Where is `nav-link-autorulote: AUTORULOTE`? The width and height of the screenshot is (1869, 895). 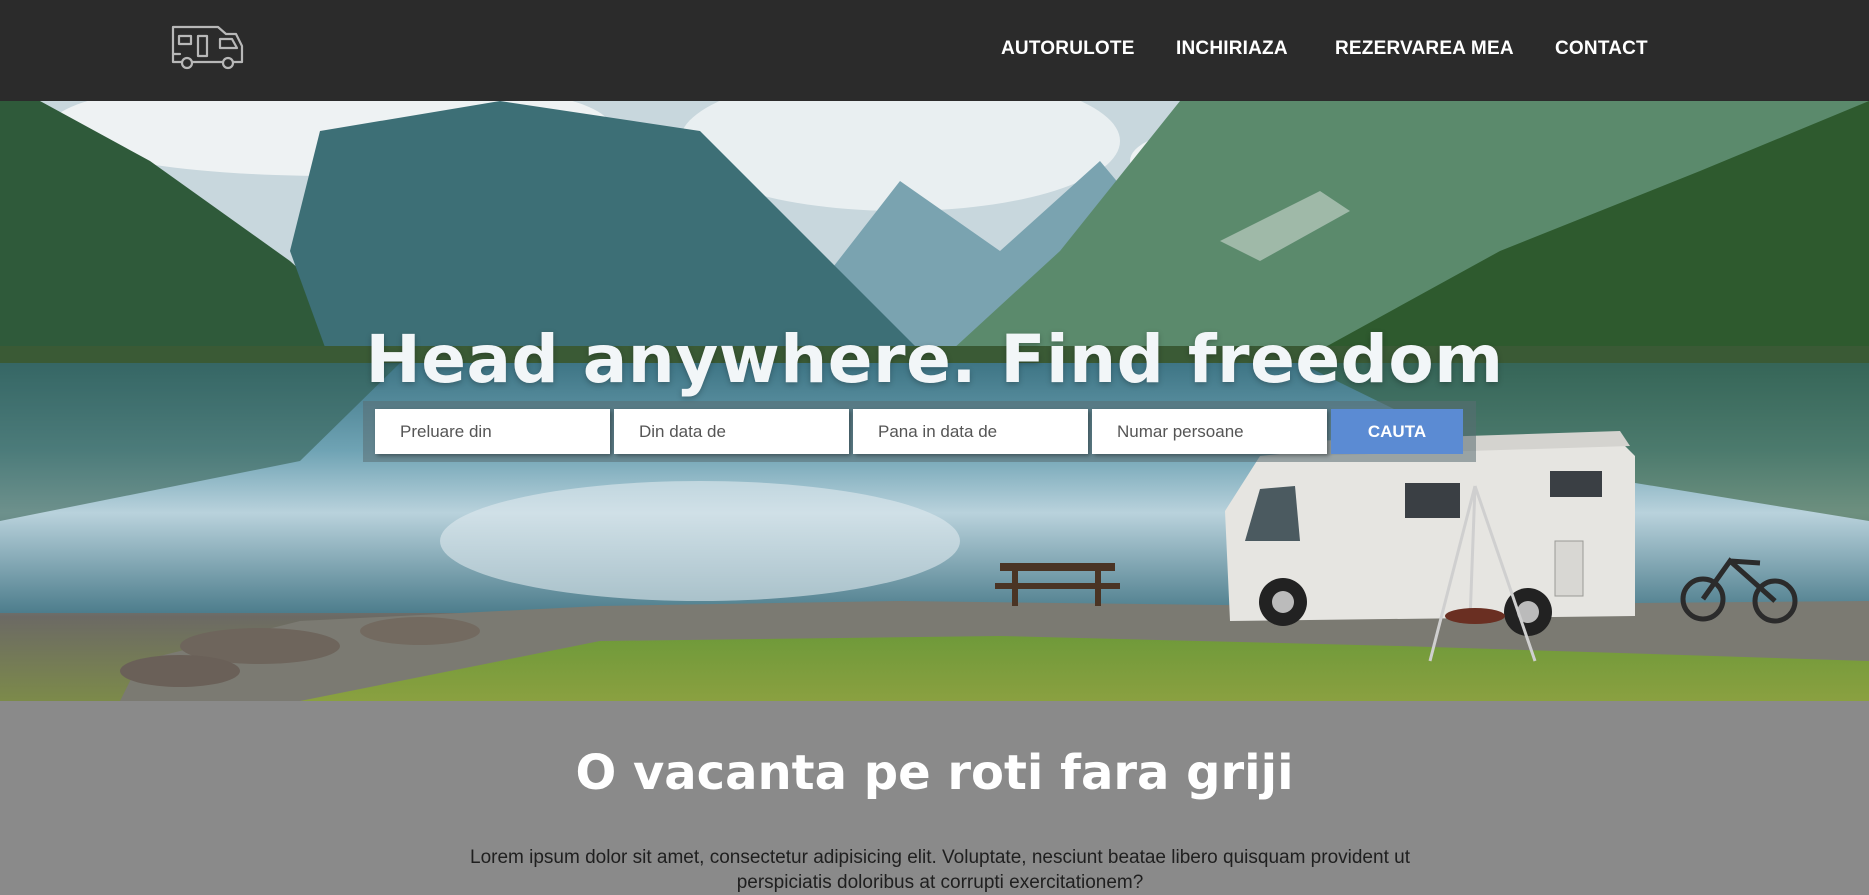
nav-link-autorulote: AUTORULOTE is located at coordinates (1068, 49).